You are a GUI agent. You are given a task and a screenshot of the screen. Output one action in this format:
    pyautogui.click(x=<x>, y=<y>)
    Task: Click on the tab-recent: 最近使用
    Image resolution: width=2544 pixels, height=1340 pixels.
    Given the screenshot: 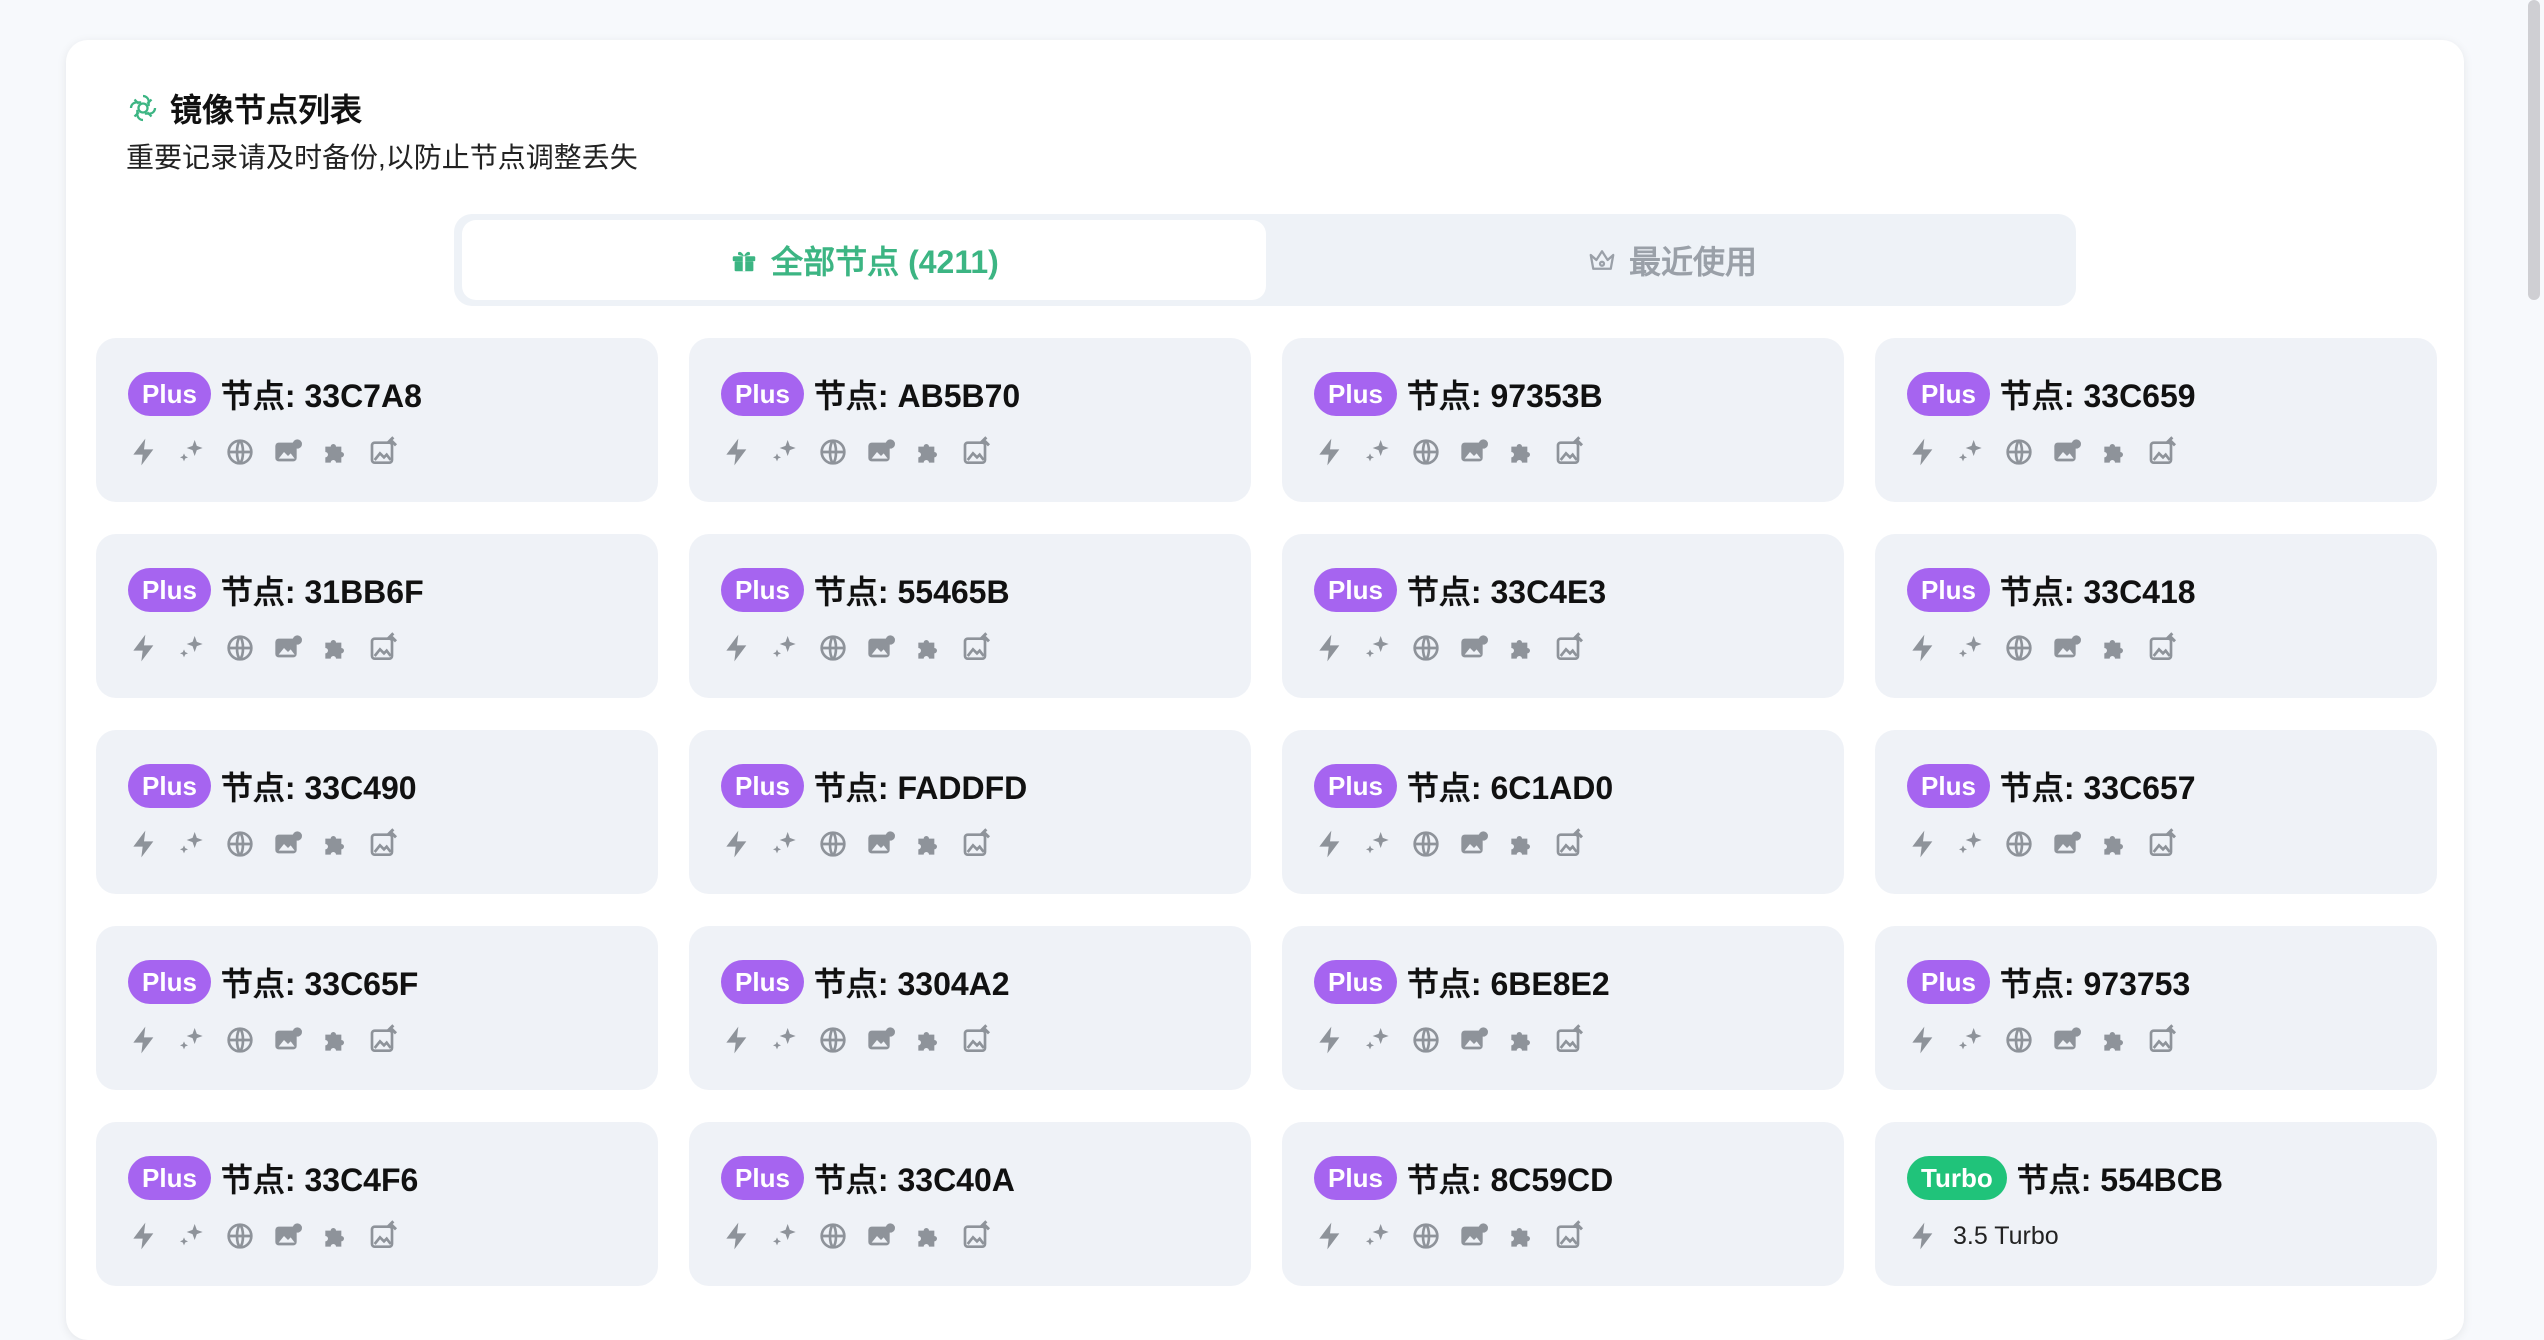 What is the action you would take?
    pyautogui.click(x=1672, y=260)
    